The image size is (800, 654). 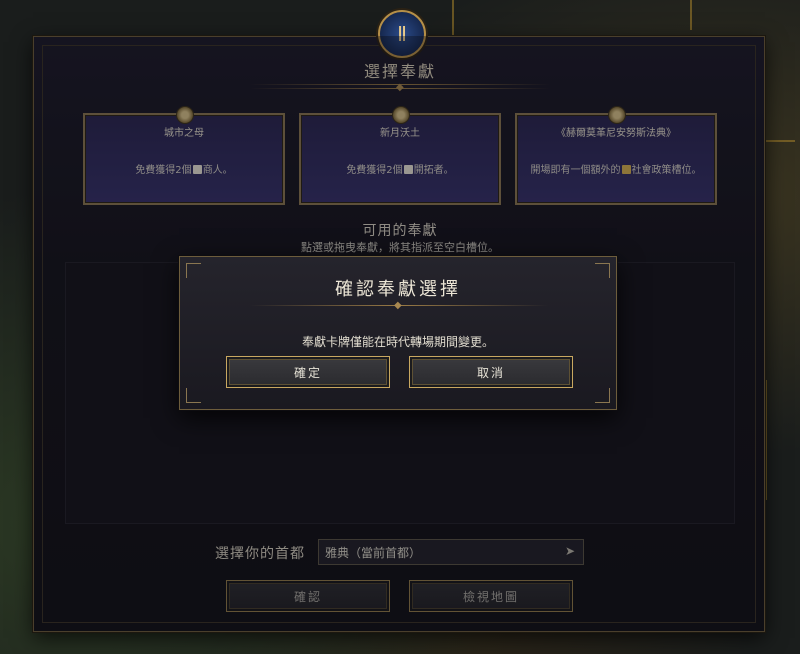 What do you see at coordinates (397, 342) in the screenshot?
I see `dialog-message: 奉獻卡牌僅能在時代轉場期間變更。` at bounding box center [397, 342].